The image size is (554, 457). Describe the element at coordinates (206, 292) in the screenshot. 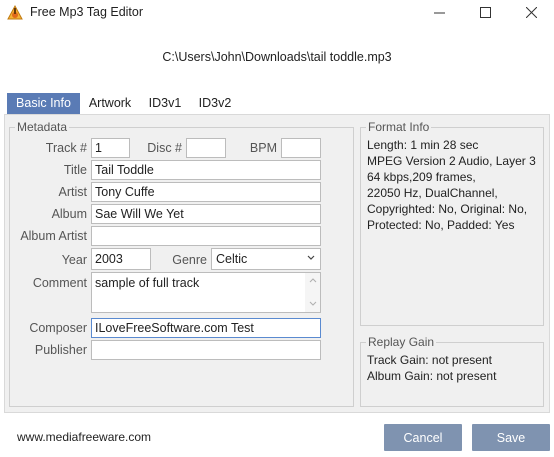

I see `comment-textarea: sample of full track` at that location.